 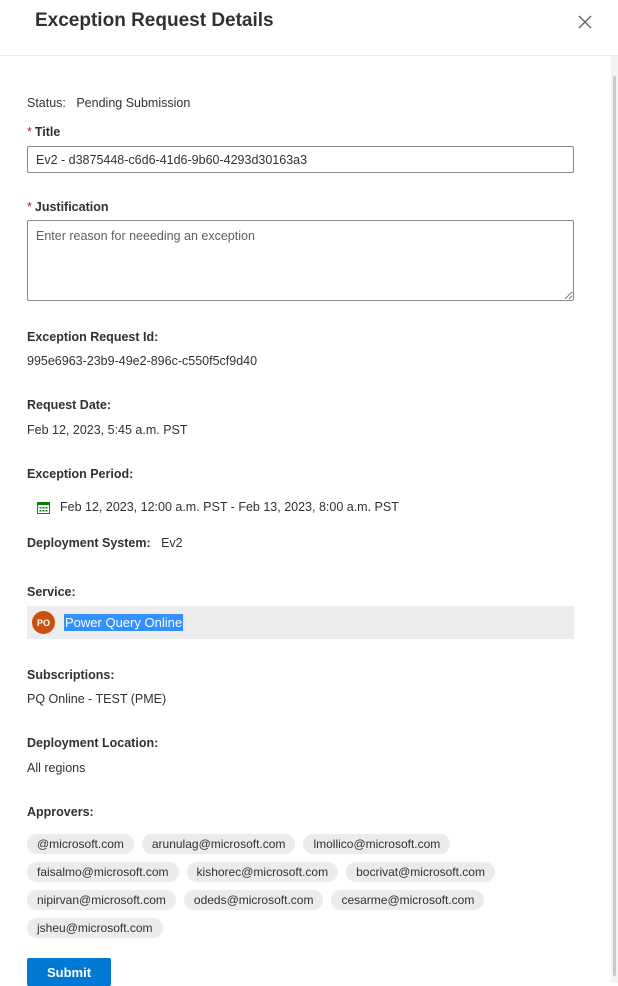 I want to click on approver-chip: odeds@microsoft.com, so click(x=253, y=900).